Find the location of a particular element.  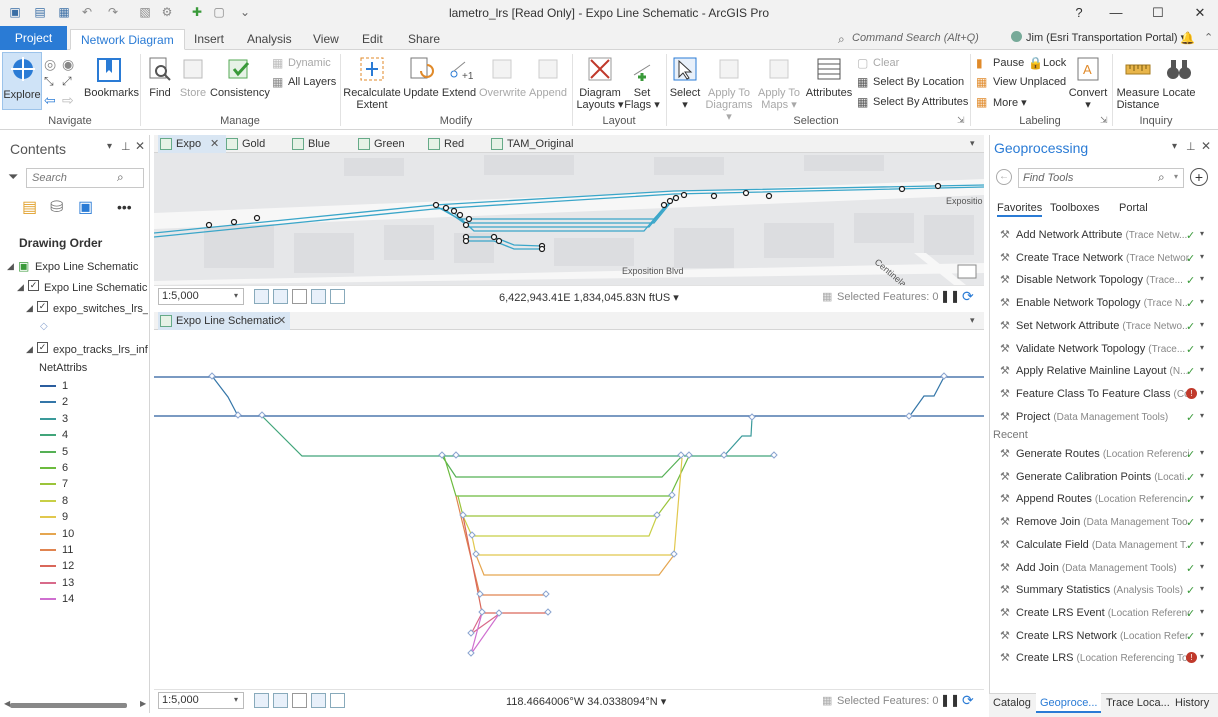

apply-to-diagrams-button: Apply To Diagrams ▾ is located at coordinates (729, 87).